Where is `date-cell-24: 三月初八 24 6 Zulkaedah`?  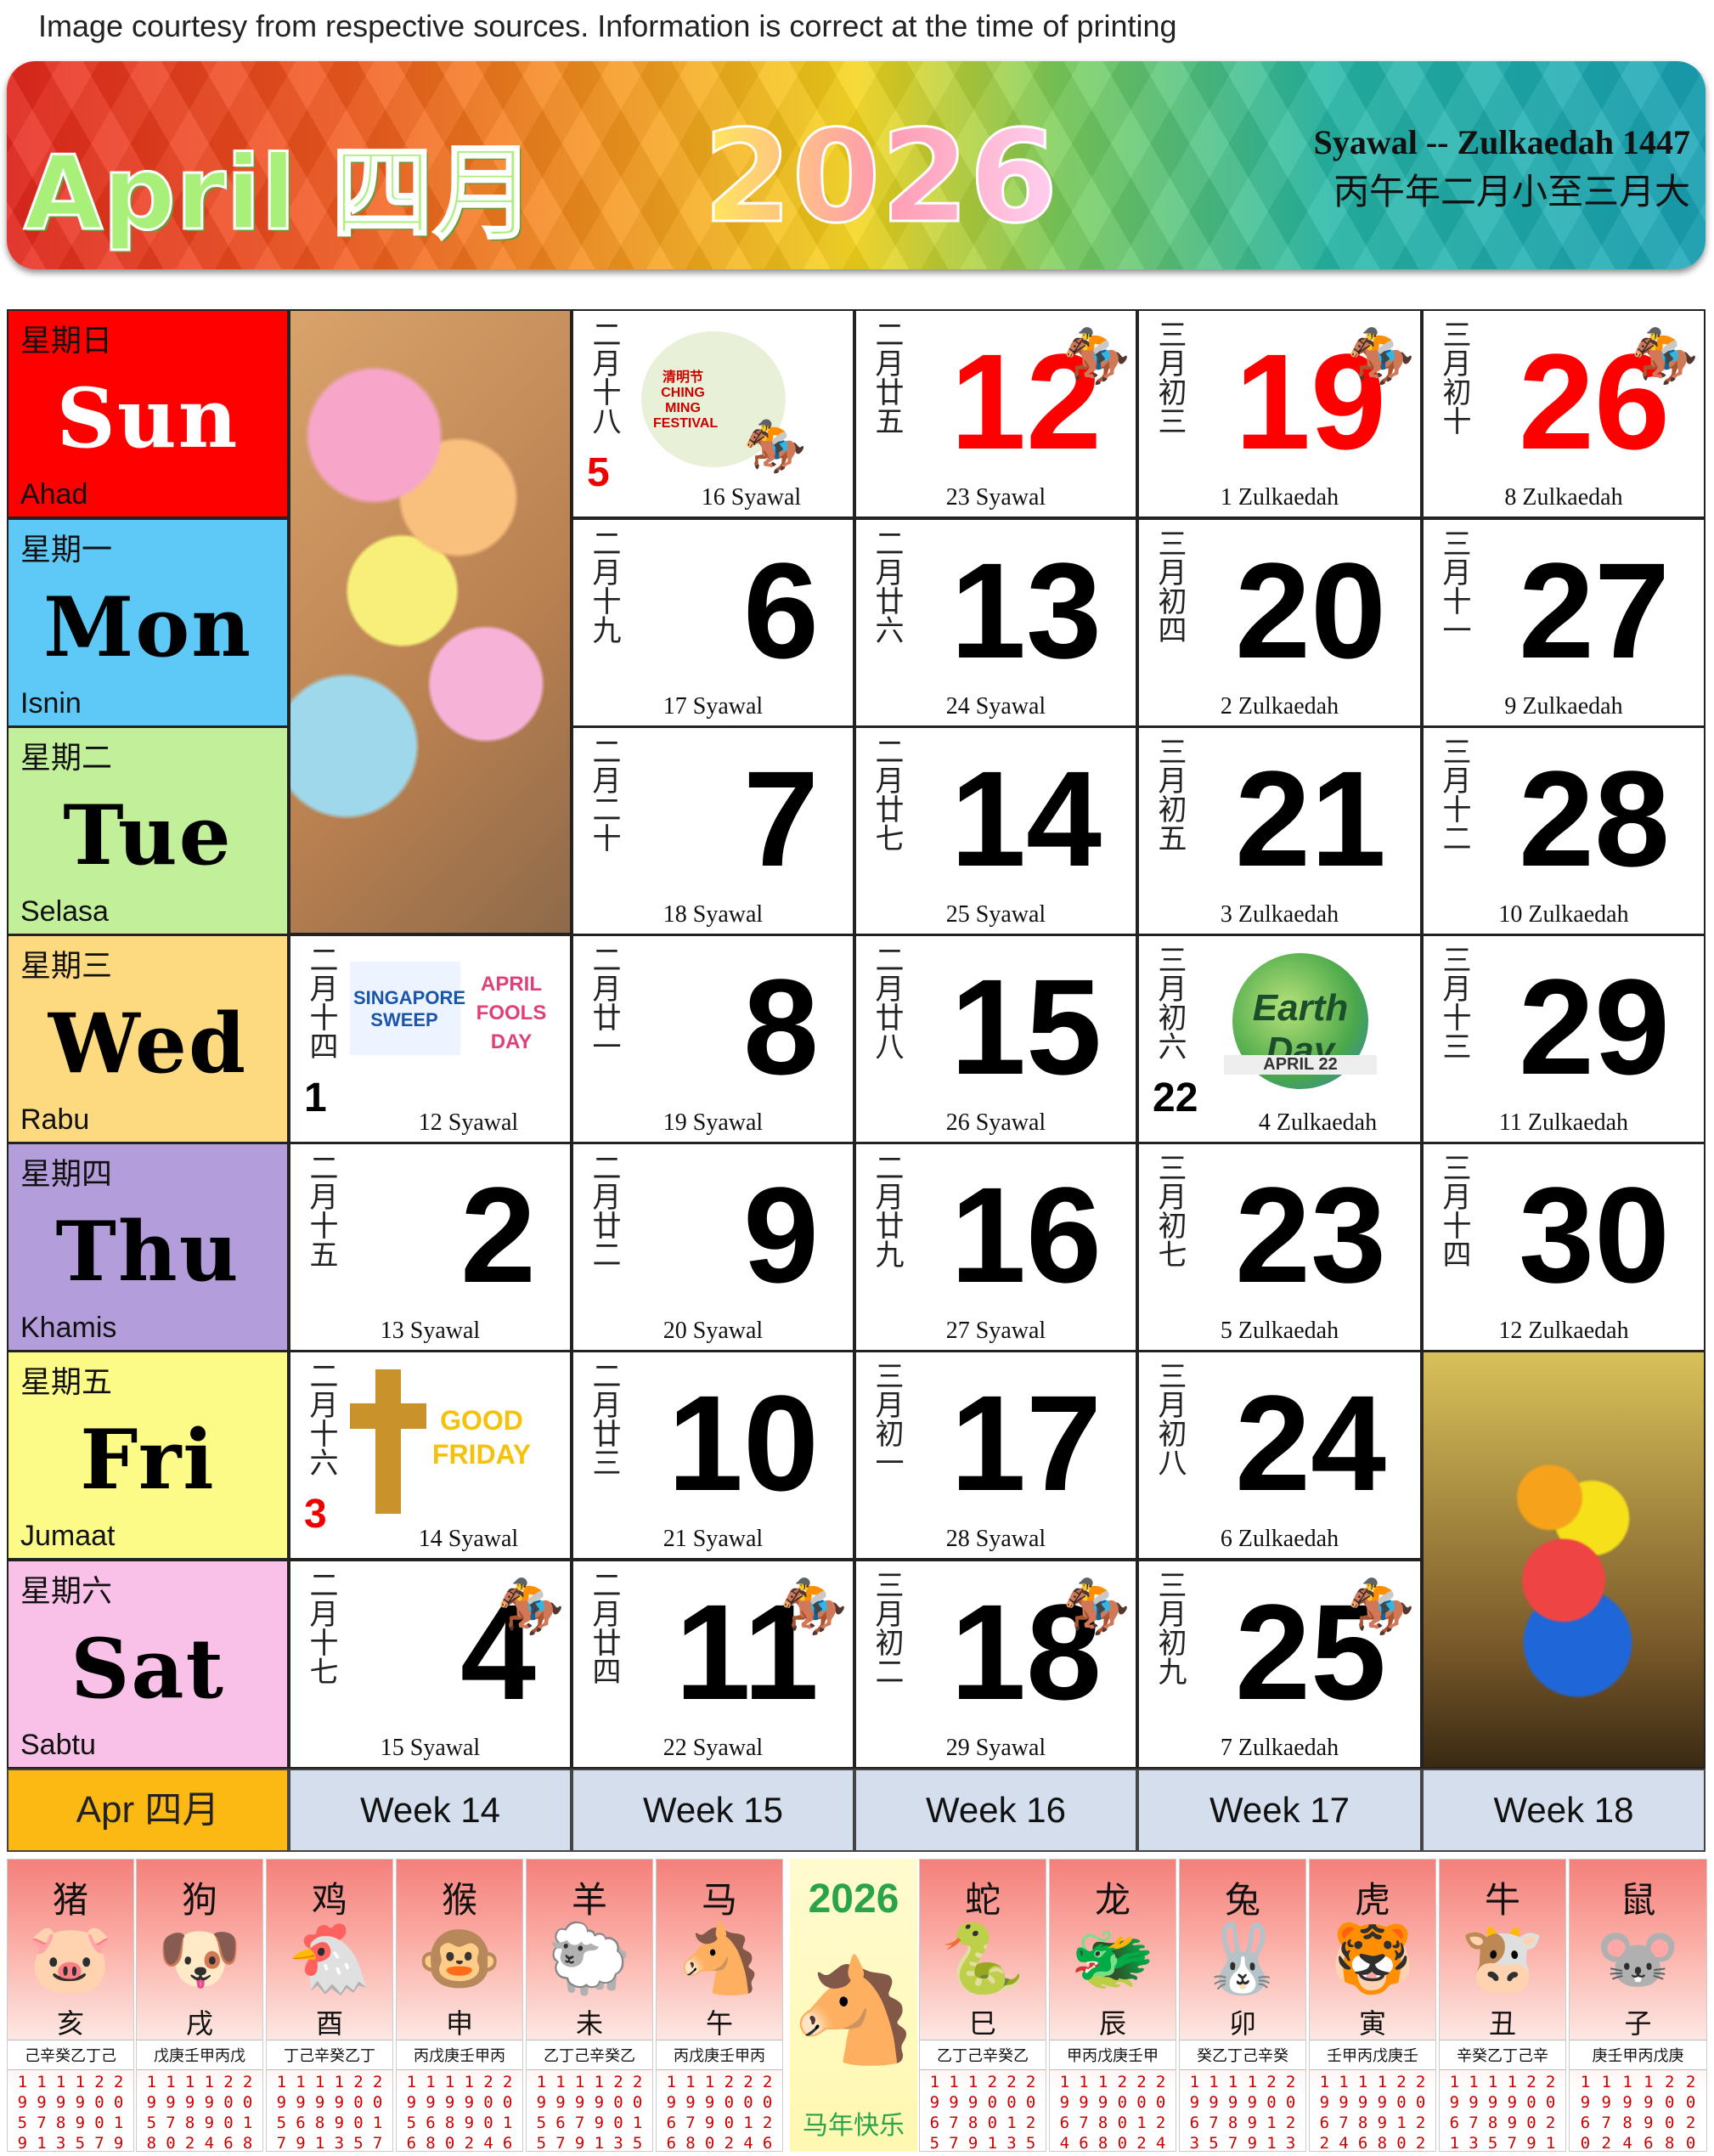 date-cell-24: 三月初八 24 6 Zulkaedah is located at coordinates (1279, 1455).